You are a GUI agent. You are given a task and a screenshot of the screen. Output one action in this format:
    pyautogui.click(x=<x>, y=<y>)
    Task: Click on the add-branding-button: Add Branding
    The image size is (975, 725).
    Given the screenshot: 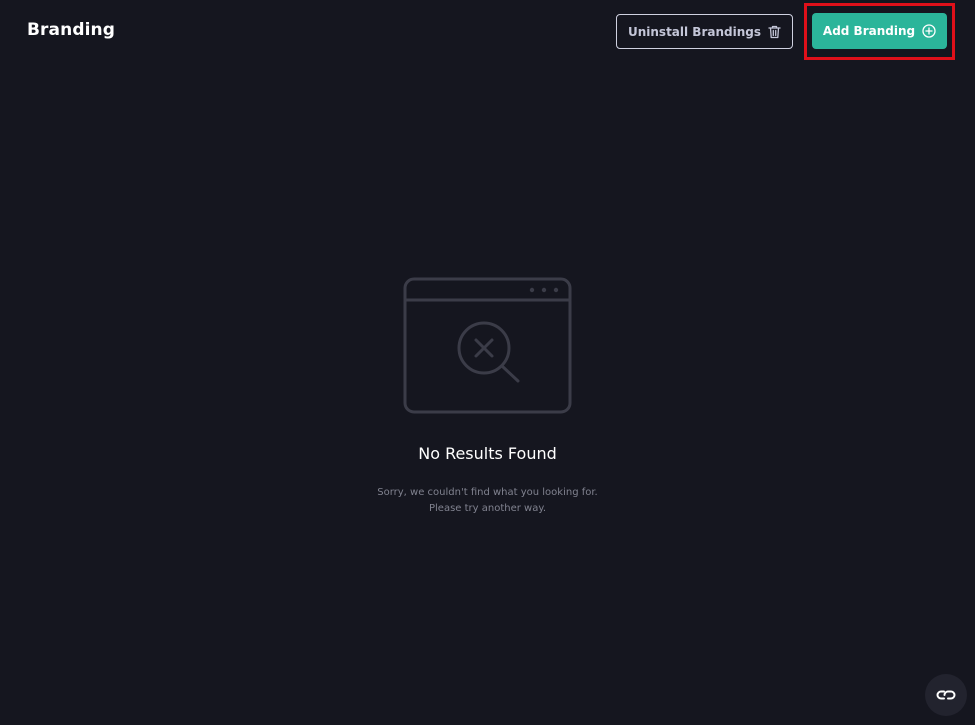 What is the action you would take?
    pyautogui.click(x=879, y=31)
    